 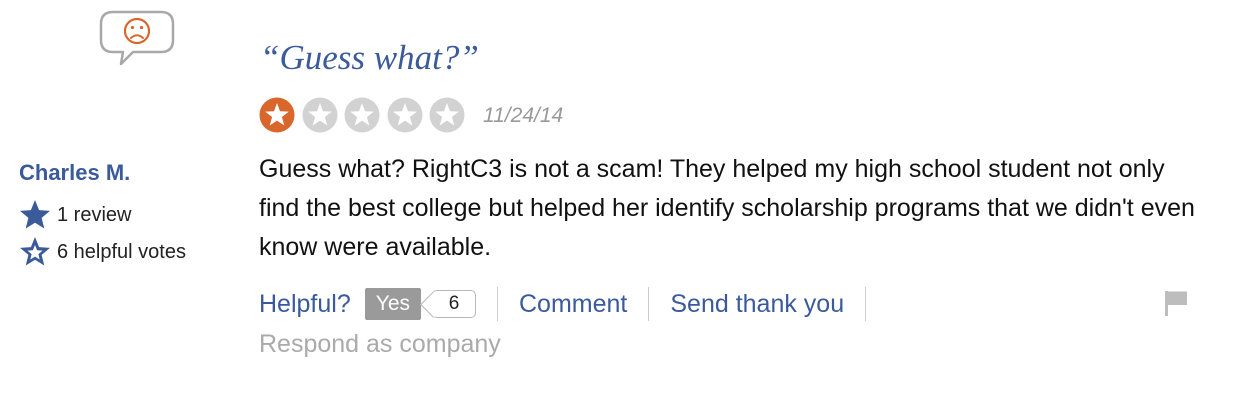 I want to click on review-count-text: 1 review, so click(x=94, y=214).